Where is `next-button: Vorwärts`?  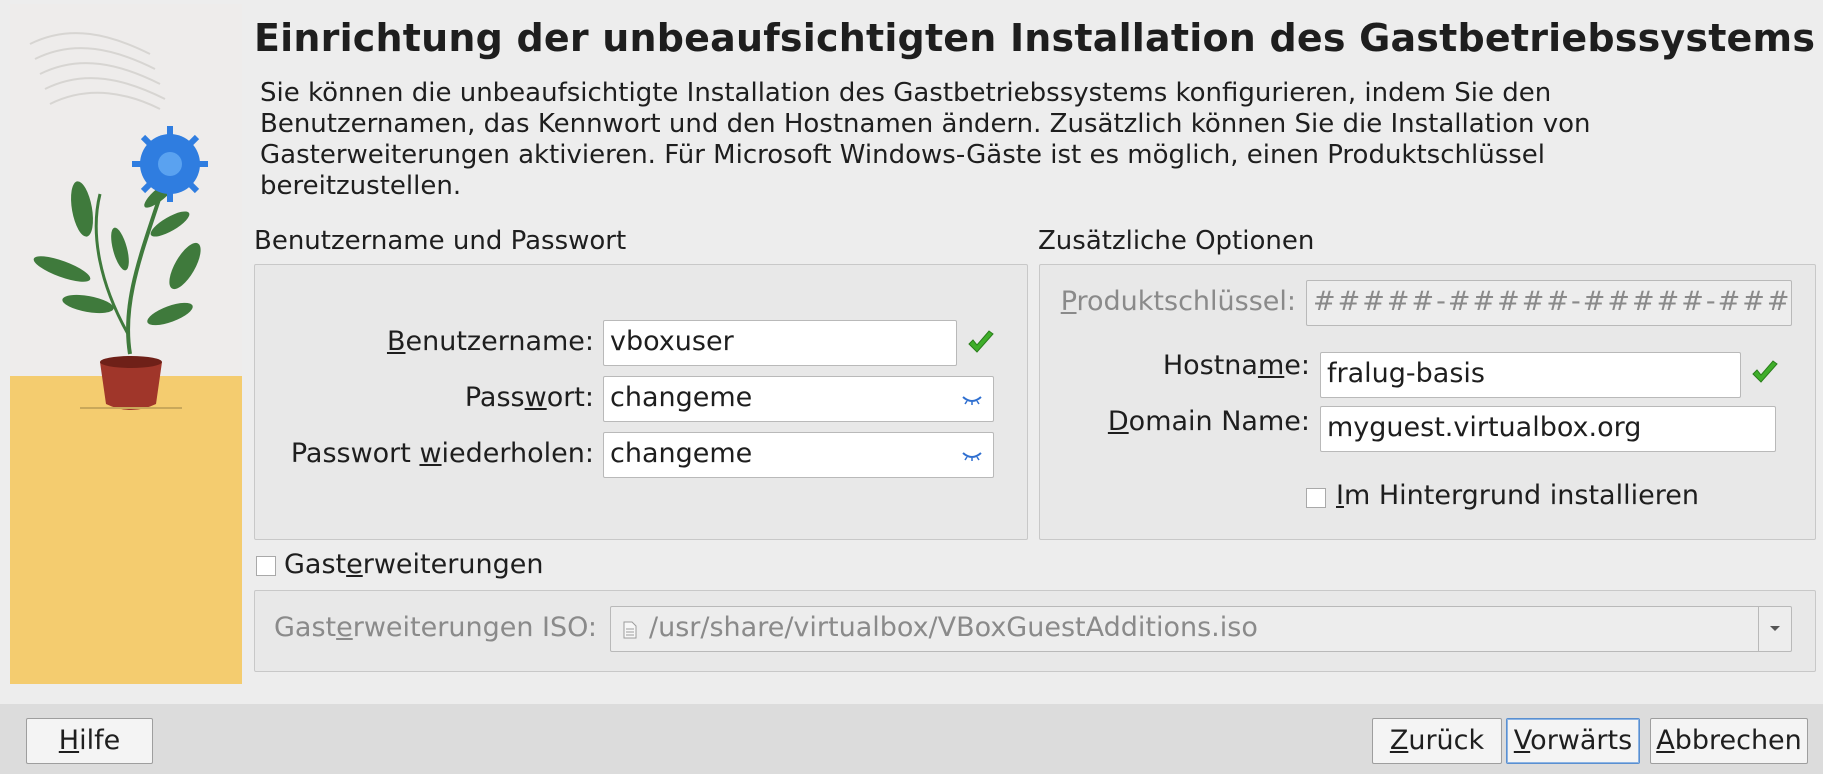 next-button: Vorwärts is located at coordinates (1573, 741).